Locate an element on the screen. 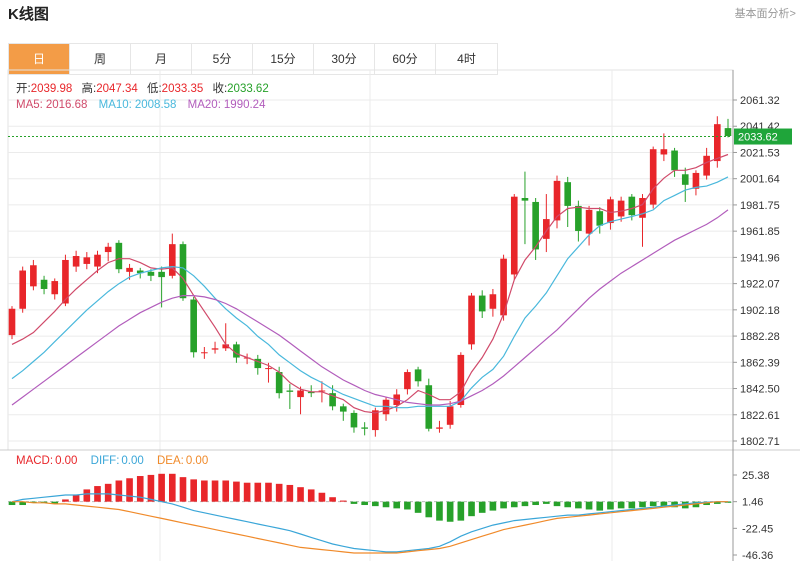 The height and width of the screenshot is (561, 800). low-label: 低: is located at coordinates (154, 88).